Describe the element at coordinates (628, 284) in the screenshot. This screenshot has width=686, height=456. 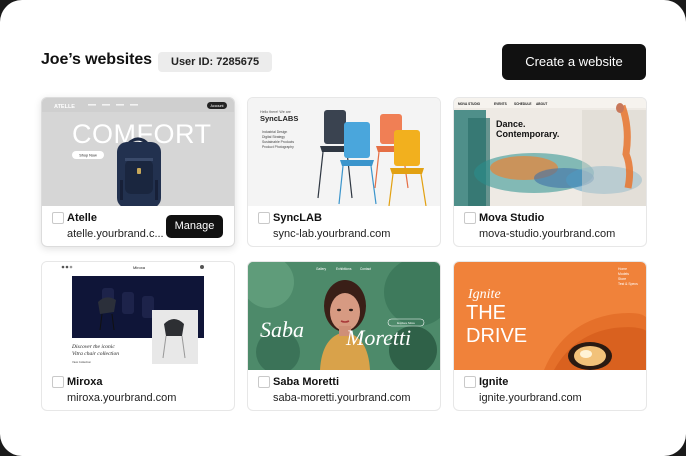
I see `ignite-menu-item: Test & Specs` at that location.